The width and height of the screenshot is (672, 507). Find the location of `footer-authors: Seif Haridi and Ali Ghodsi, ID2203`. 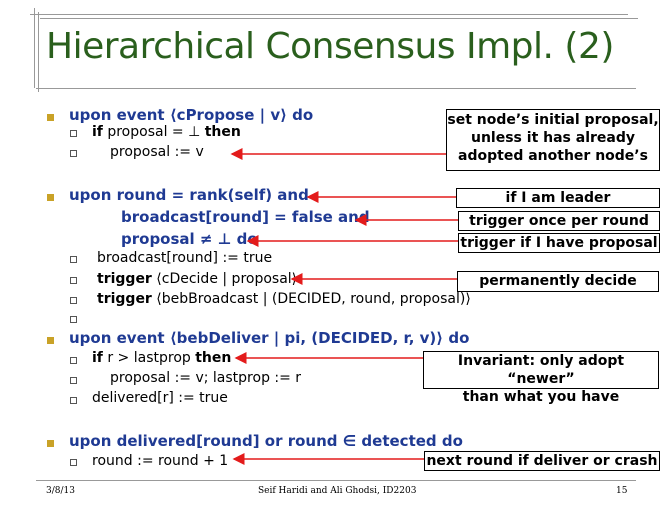

footer-authors: Seif Haridi and Ali Ghodsi, ID2203 is located at coordinates (337, 491).